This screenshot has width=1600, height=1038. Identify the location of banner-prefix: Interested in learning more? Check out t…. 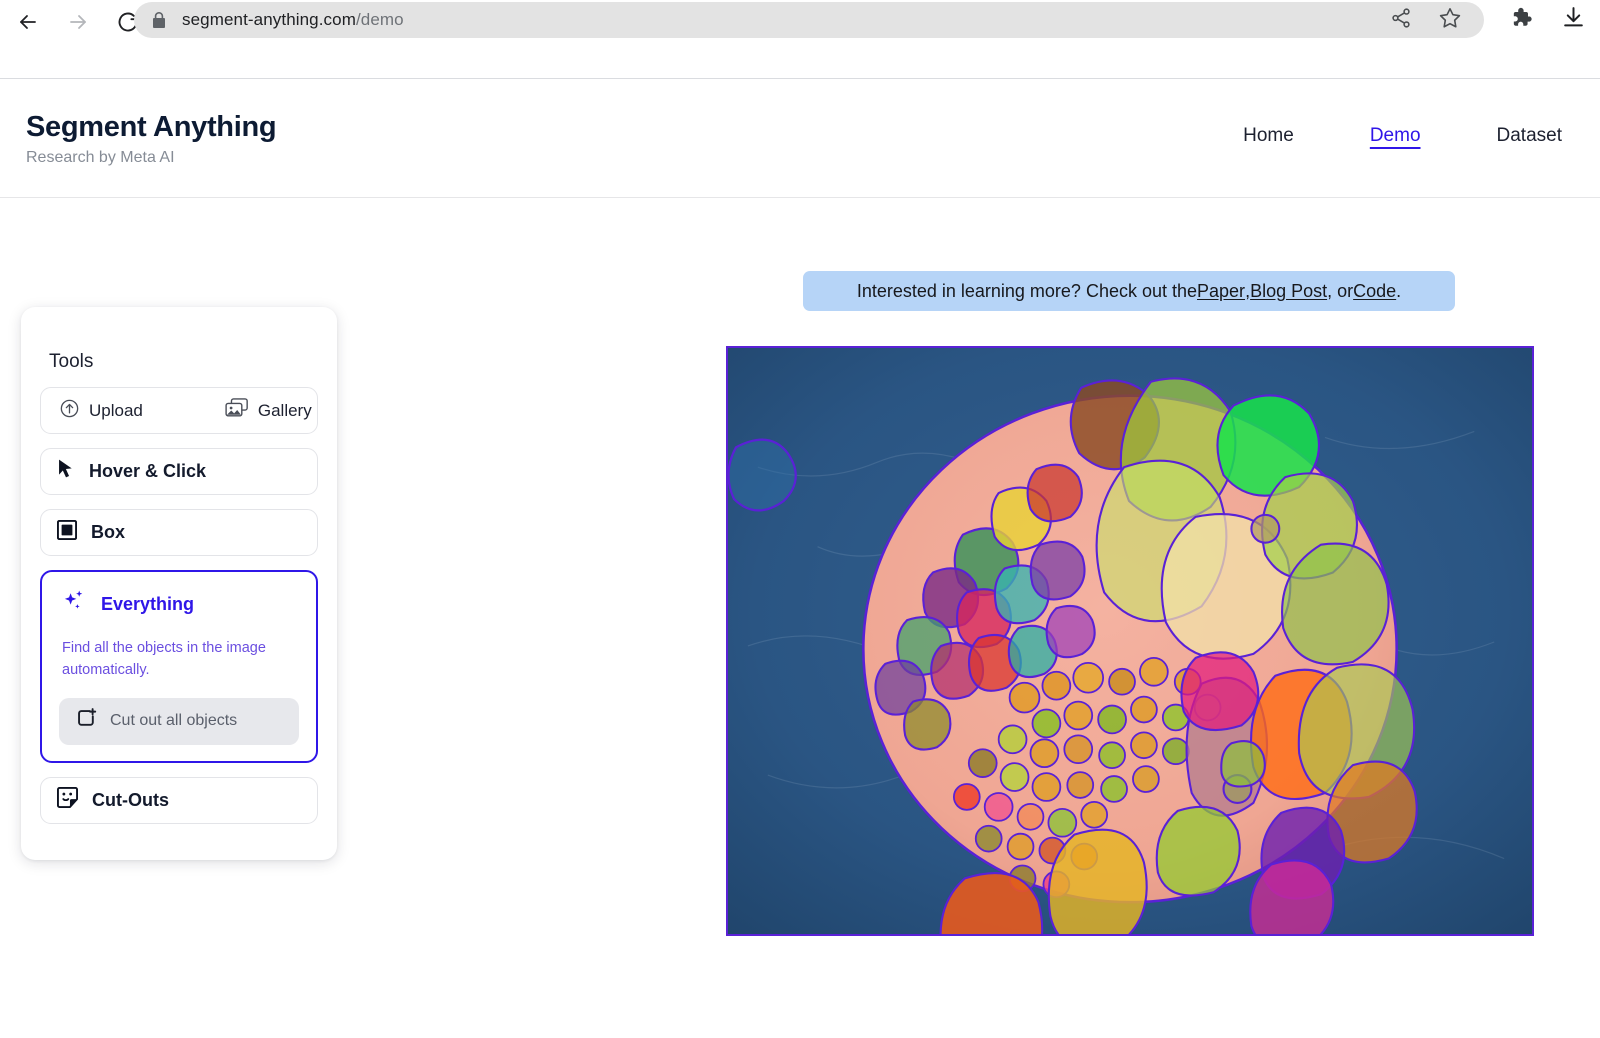
(1027, 290).